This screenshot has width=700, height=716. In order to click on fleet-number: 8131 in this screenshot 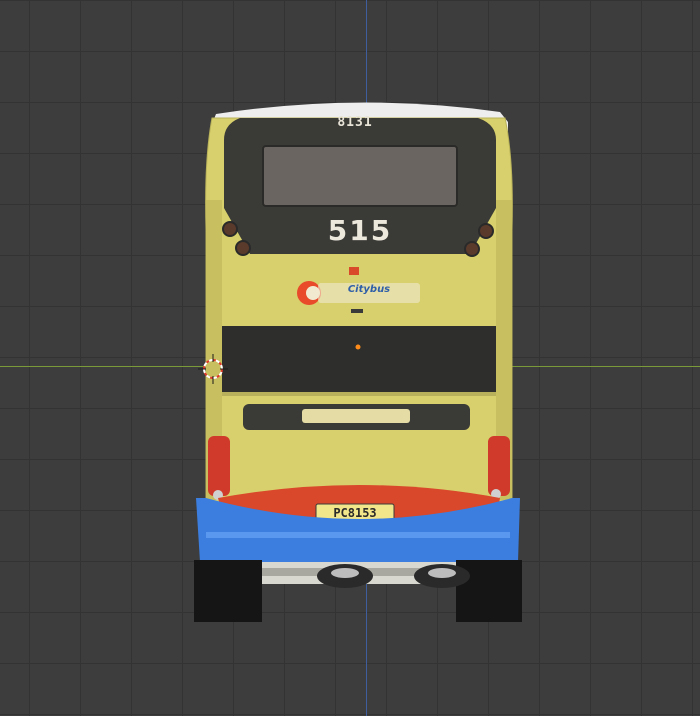, I will do `click(355, 122)`.